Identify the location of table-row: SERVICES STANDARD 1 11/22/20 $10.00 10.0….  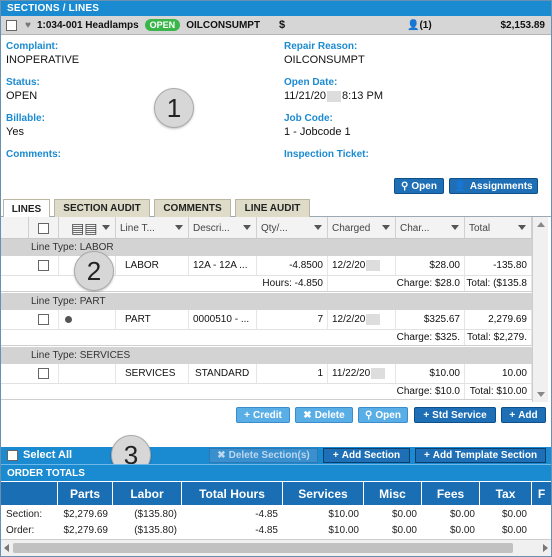
(266, 374).